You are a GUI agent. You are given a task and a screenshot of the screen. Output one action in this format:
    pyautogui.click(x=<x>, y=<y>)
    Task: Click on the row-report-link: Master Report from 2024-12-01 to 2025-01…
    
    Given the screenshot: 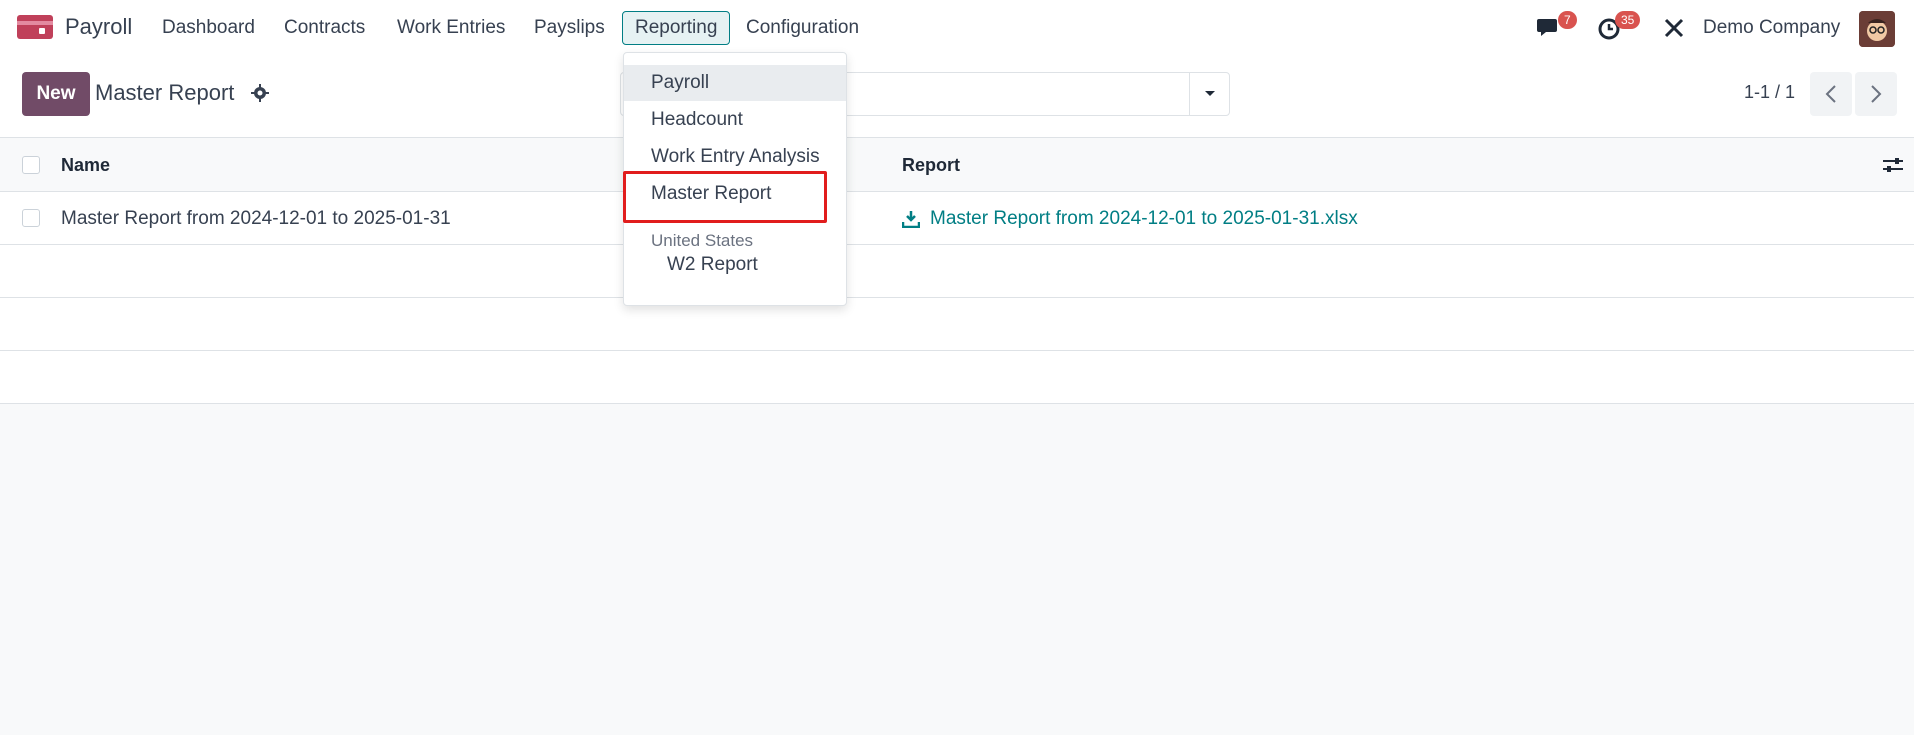 What is the action you would take?
    pyautogui.click(x=1130, y=219)
    